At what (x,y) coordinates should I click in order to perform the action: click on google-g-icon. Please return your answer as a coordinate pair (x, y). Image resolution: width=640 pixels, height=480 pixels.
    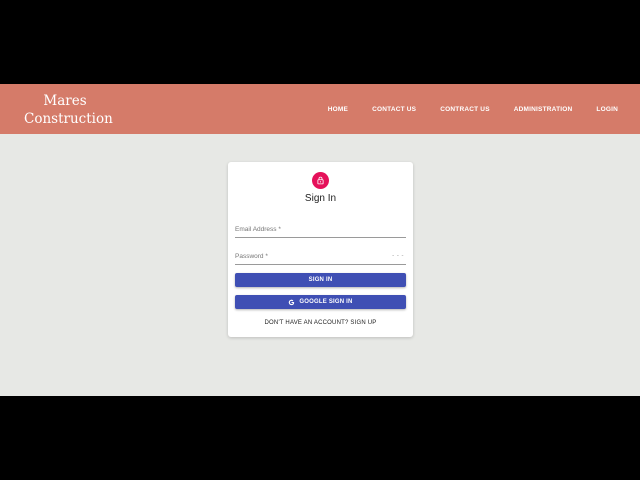
    Looking at the image, I should click on (291, 302).